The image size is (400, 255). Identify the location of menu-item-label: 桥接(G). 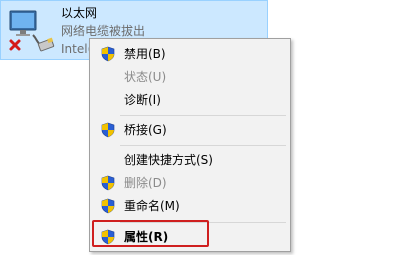
(145, 130).